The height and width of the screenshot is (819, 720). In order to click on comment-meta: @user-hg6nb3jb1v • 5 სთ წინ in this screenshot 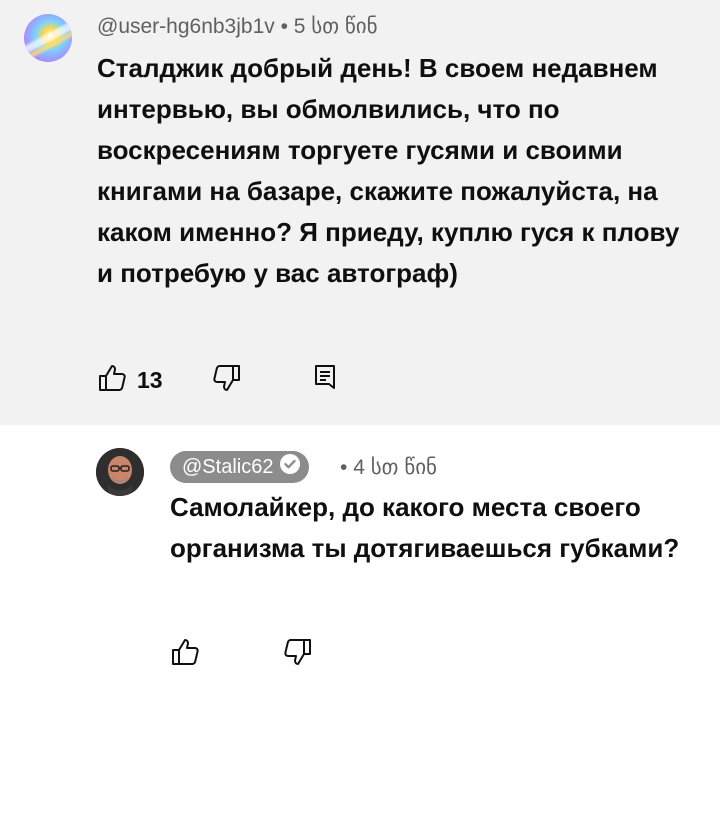, I will do `click(237, 26)`.